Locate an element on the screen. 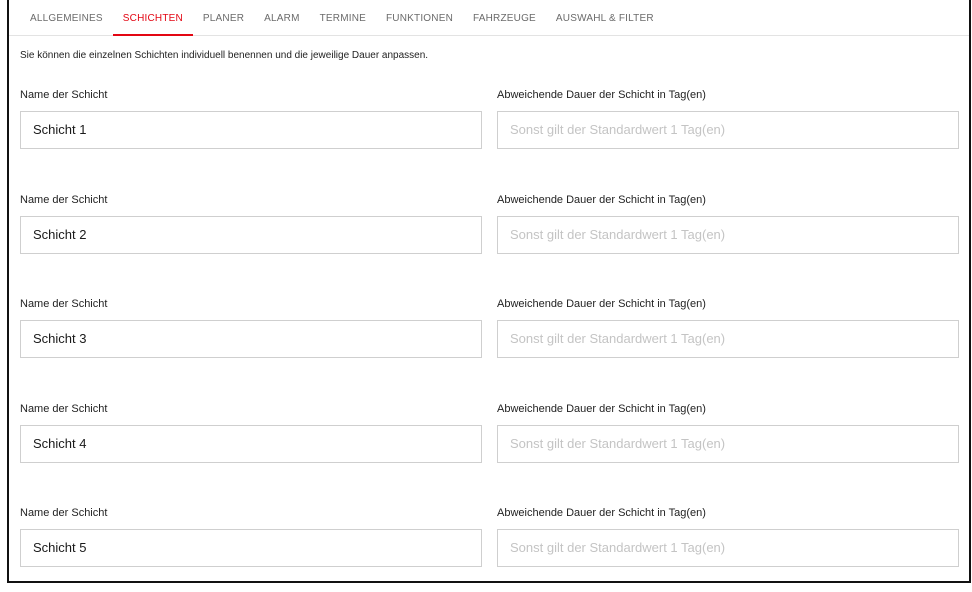 Image resolution: width=972 pixels, height=592 pixels. shift-name-field: Name der Schicht Schicht 5 is located at coordinates (251, 536).